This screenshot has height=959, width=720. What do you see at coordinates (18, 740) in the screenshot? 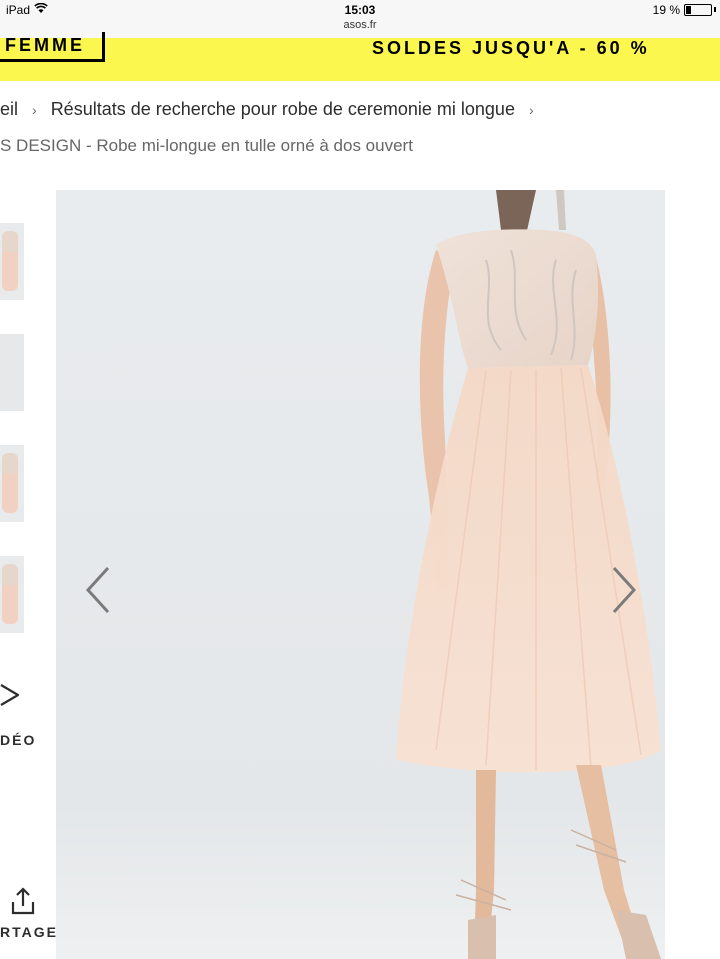
I see `video-button-label: DÉO` at bounding box center [18, 740].